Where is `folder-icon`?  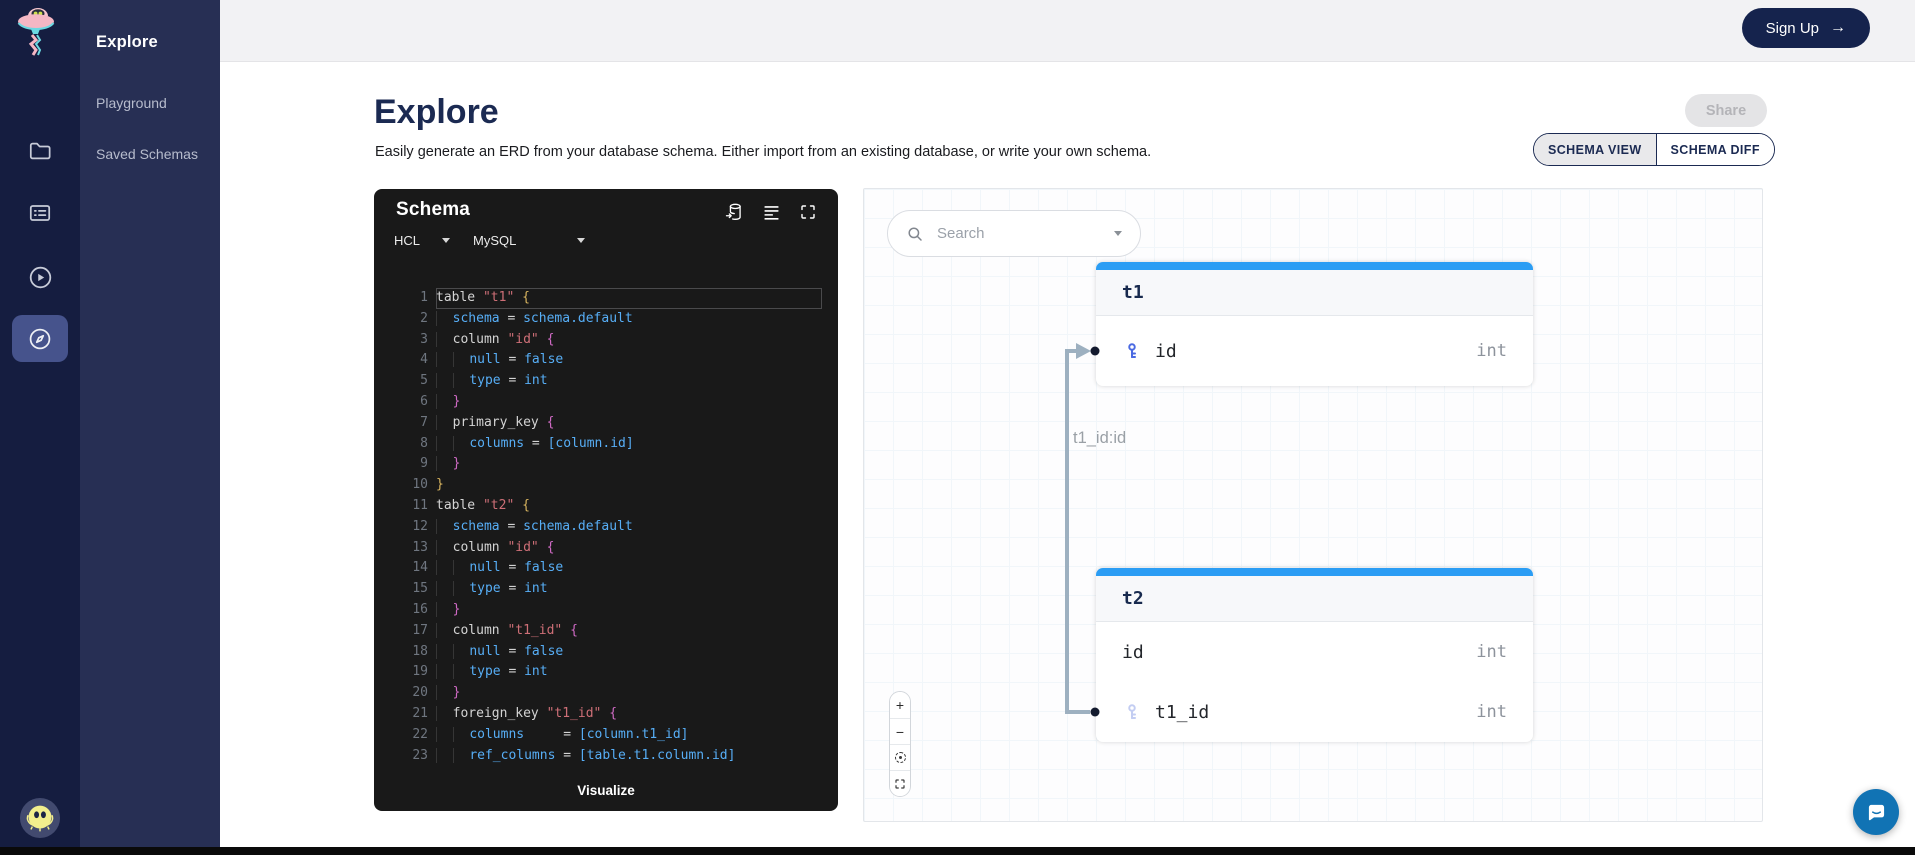
folder-icon is located at coordinates (40, 151).